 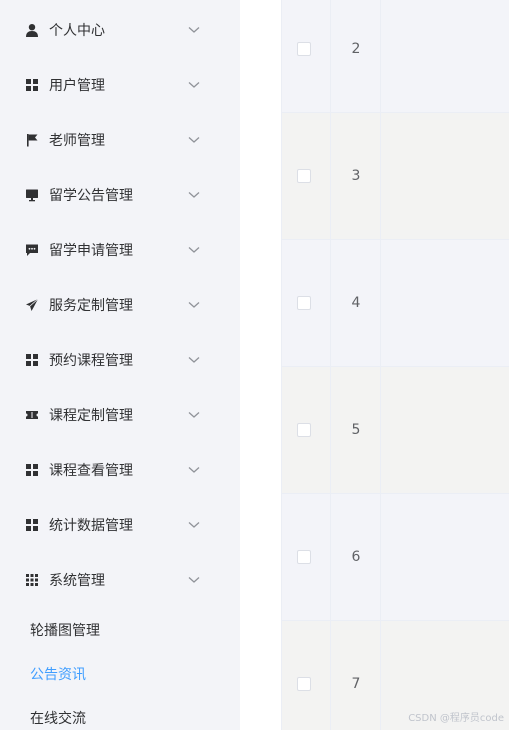 I want to click on menu-item-teacher-management: 老师管理, so click(x=120, y=139).